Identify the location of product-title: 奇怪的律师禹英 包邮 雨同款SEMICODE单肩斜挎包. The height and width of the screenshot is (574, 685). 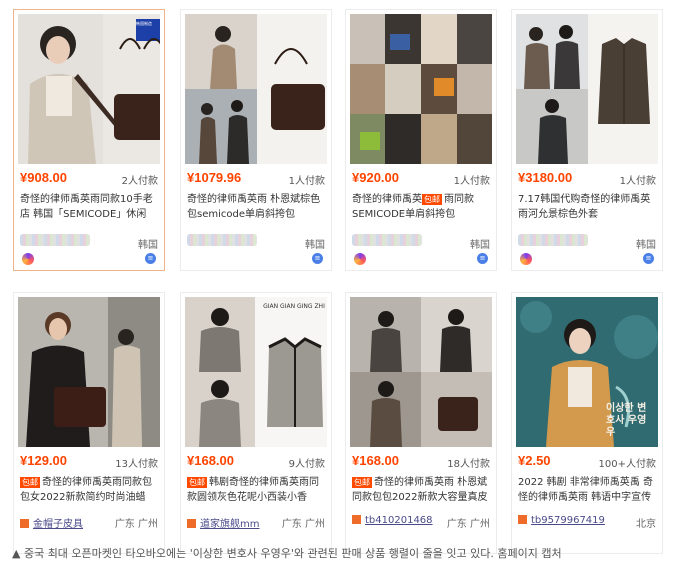
(422, 207).